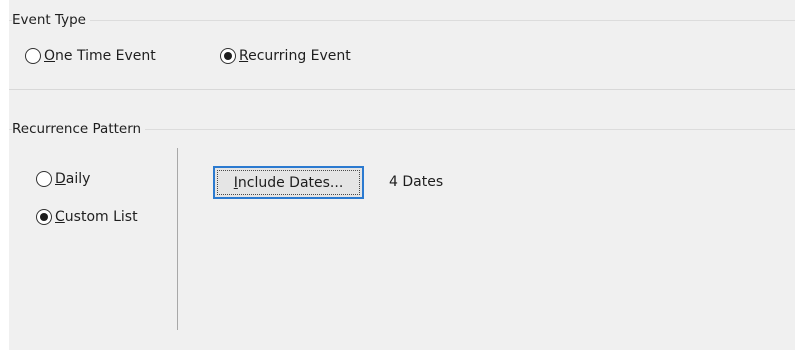 The height and width of the screenshot is (350, 795). I want to click on recurring-event-radio-circle, so click(228, 56).